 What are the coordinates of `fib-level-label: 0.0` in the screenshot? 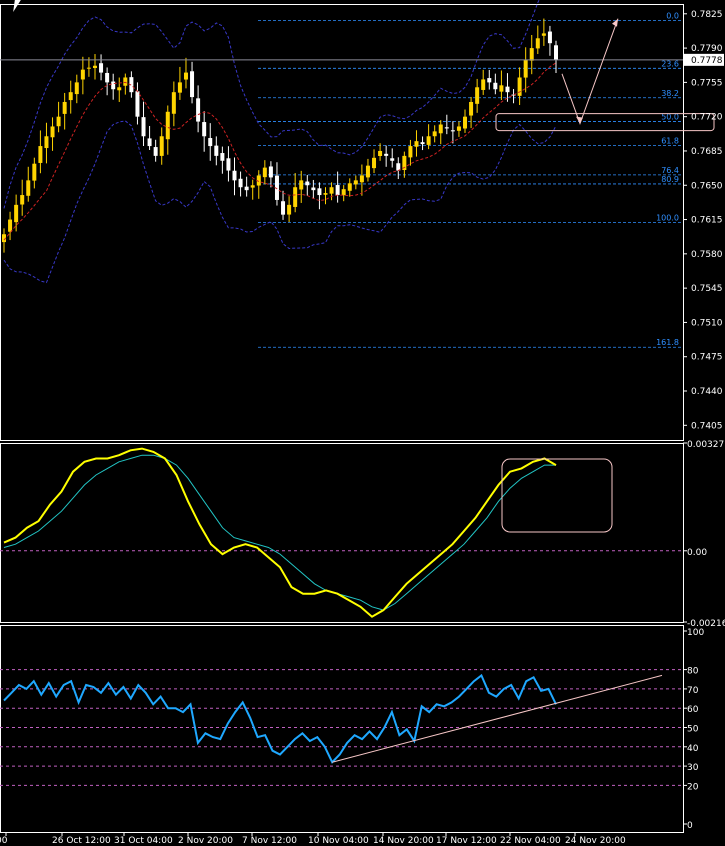 It's located at (672, 16).